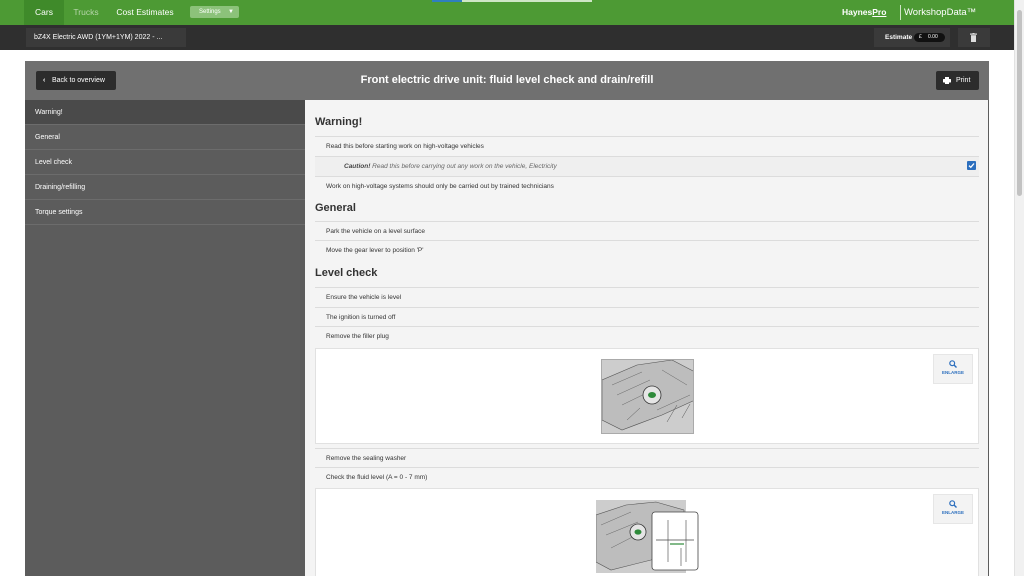 This screenshot has width=1024, height=576. I want to click on fluid-level-diagram, so click(648, 536).